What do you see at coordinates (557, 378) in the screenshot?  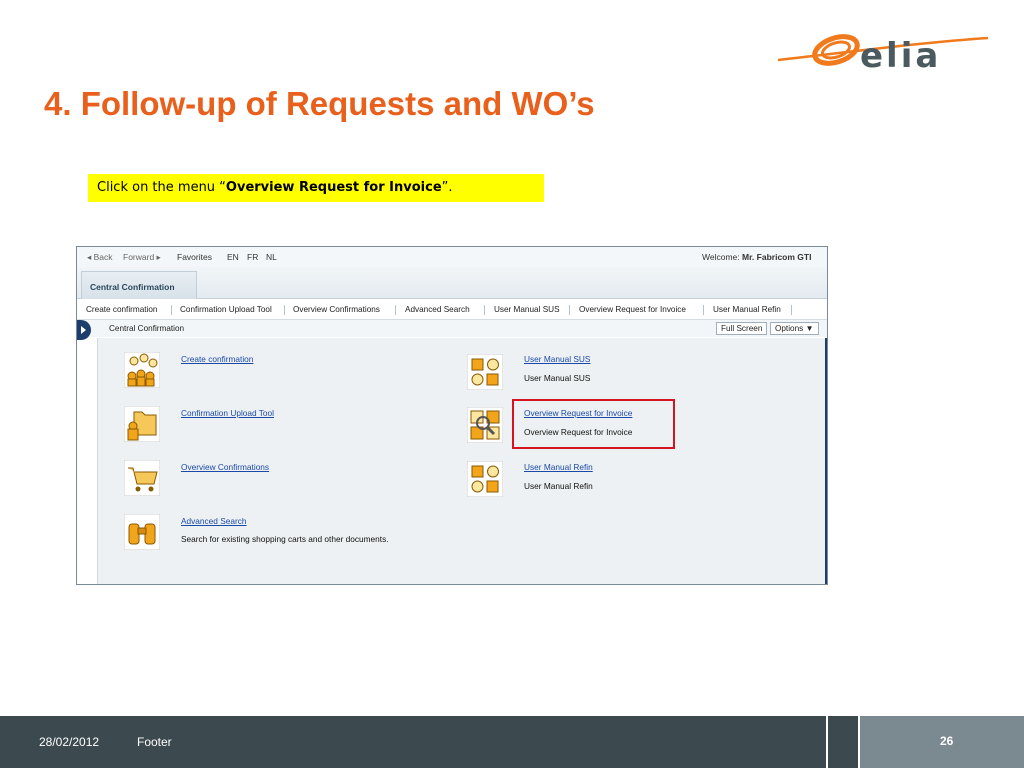 I see `user-manual-sus-description: User Manual SUS` at bounding box center [557, 378].